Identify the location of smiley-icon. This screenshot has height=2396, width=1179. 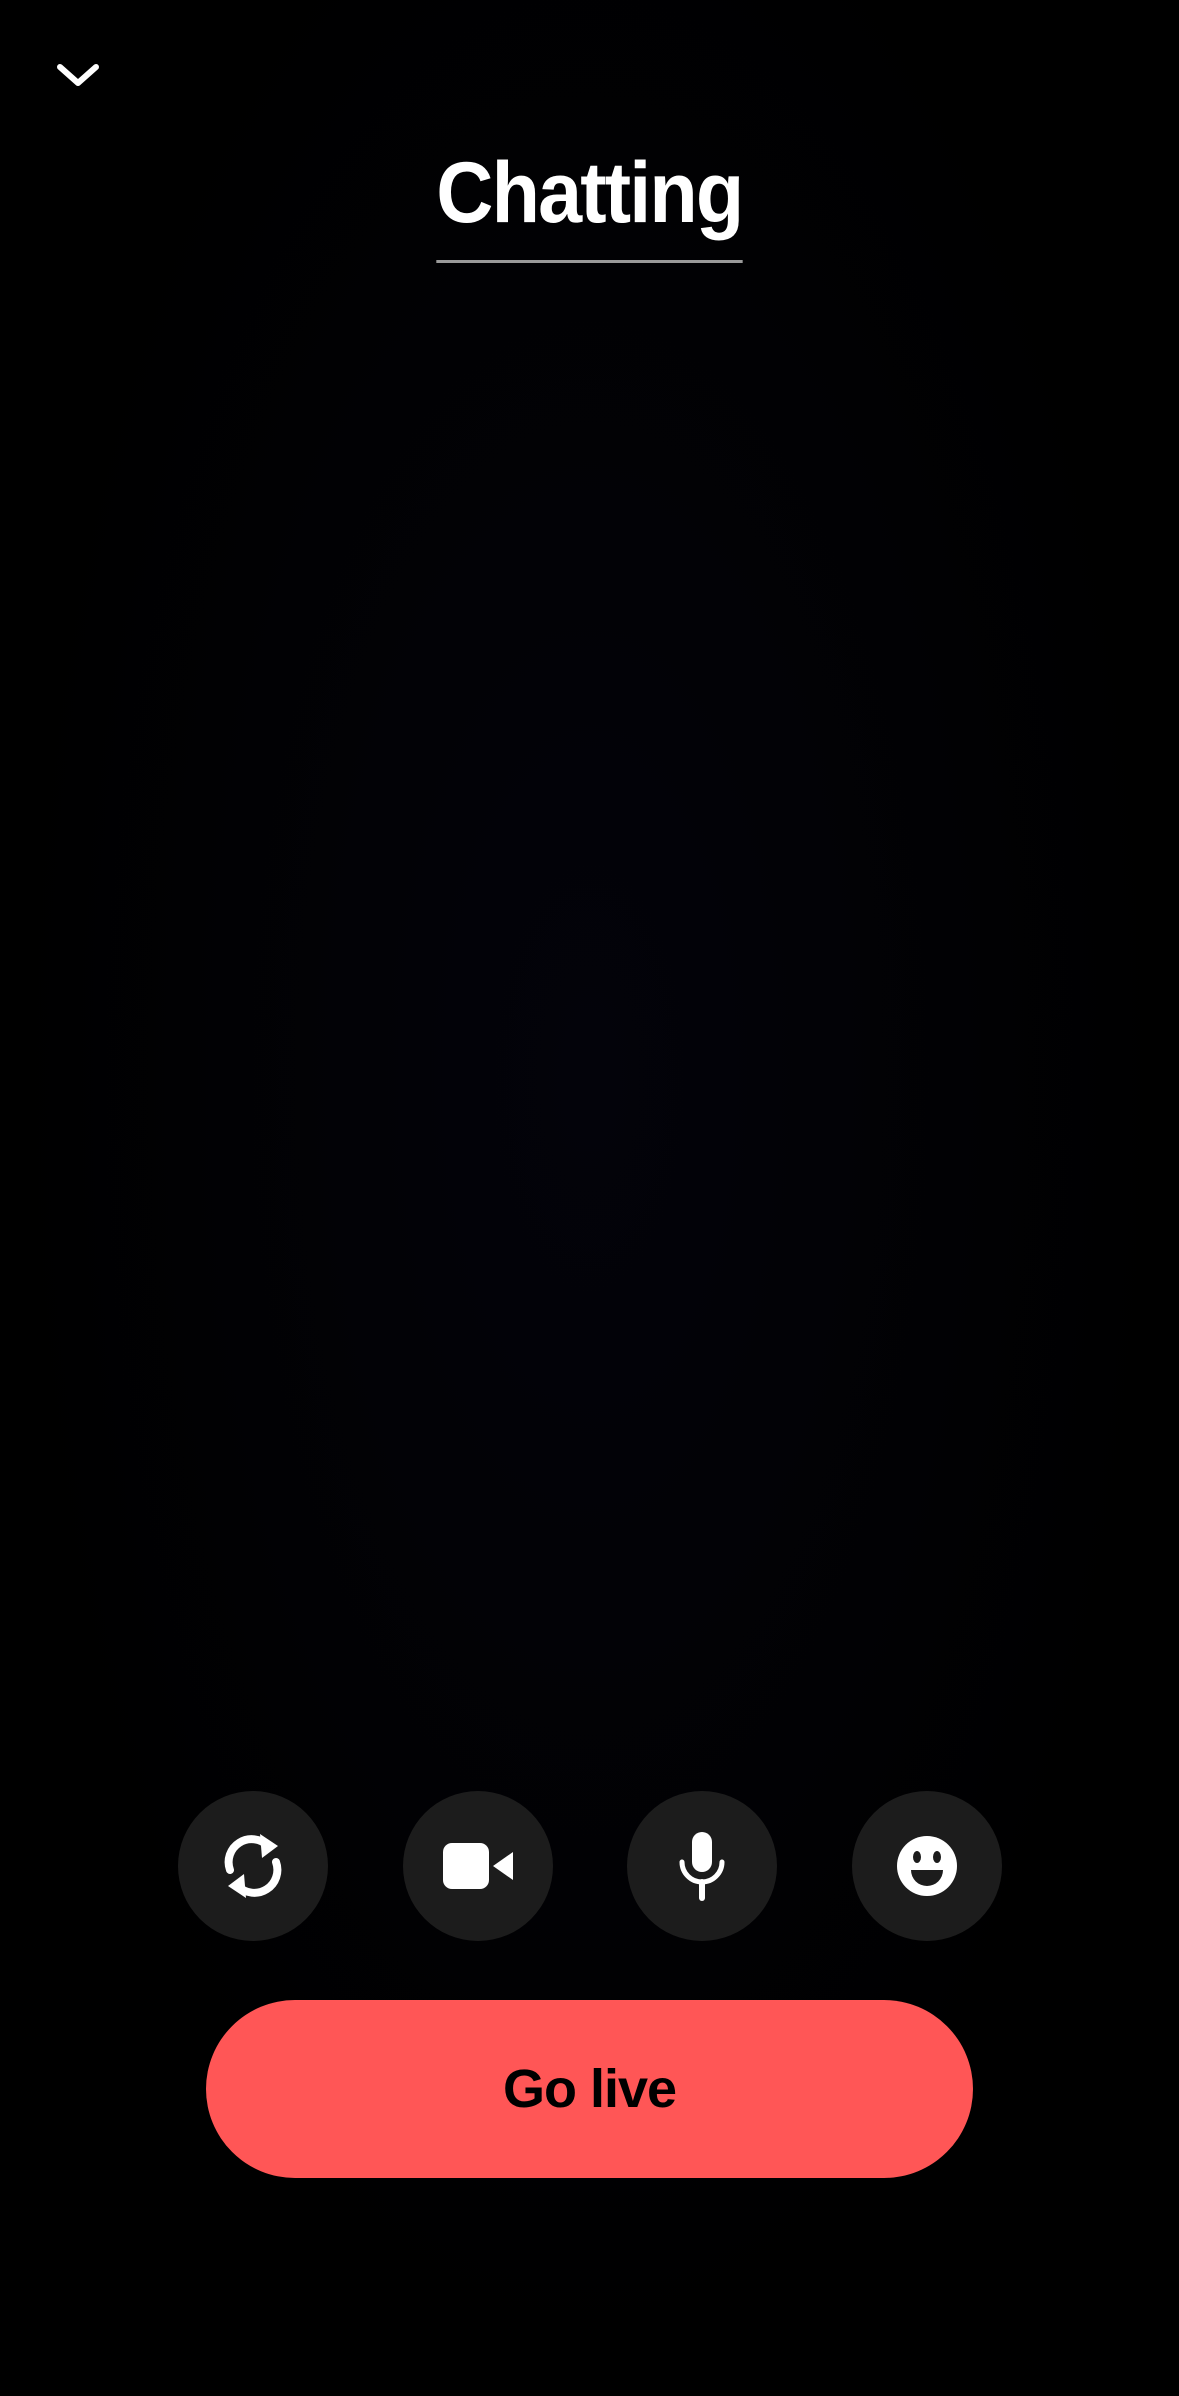
(926, 1866).